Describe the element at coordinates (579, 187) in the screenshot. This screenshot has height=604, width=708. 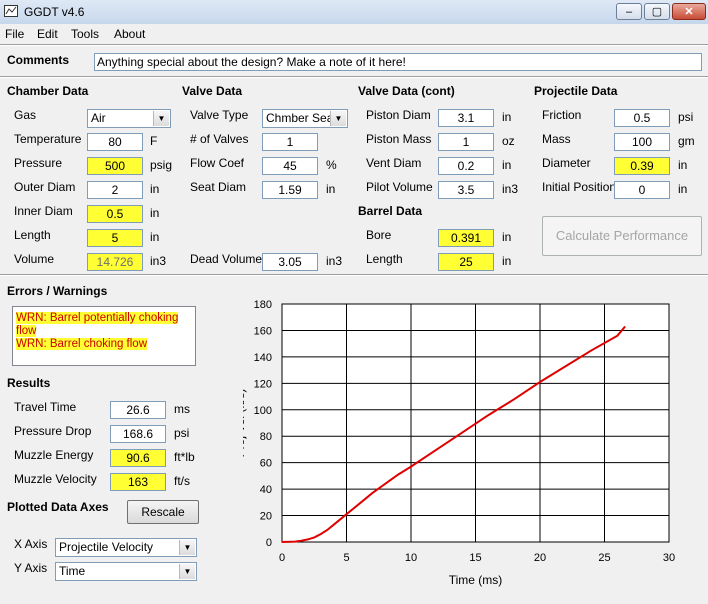
I see `initial-position-label: Initial Position` at that location.